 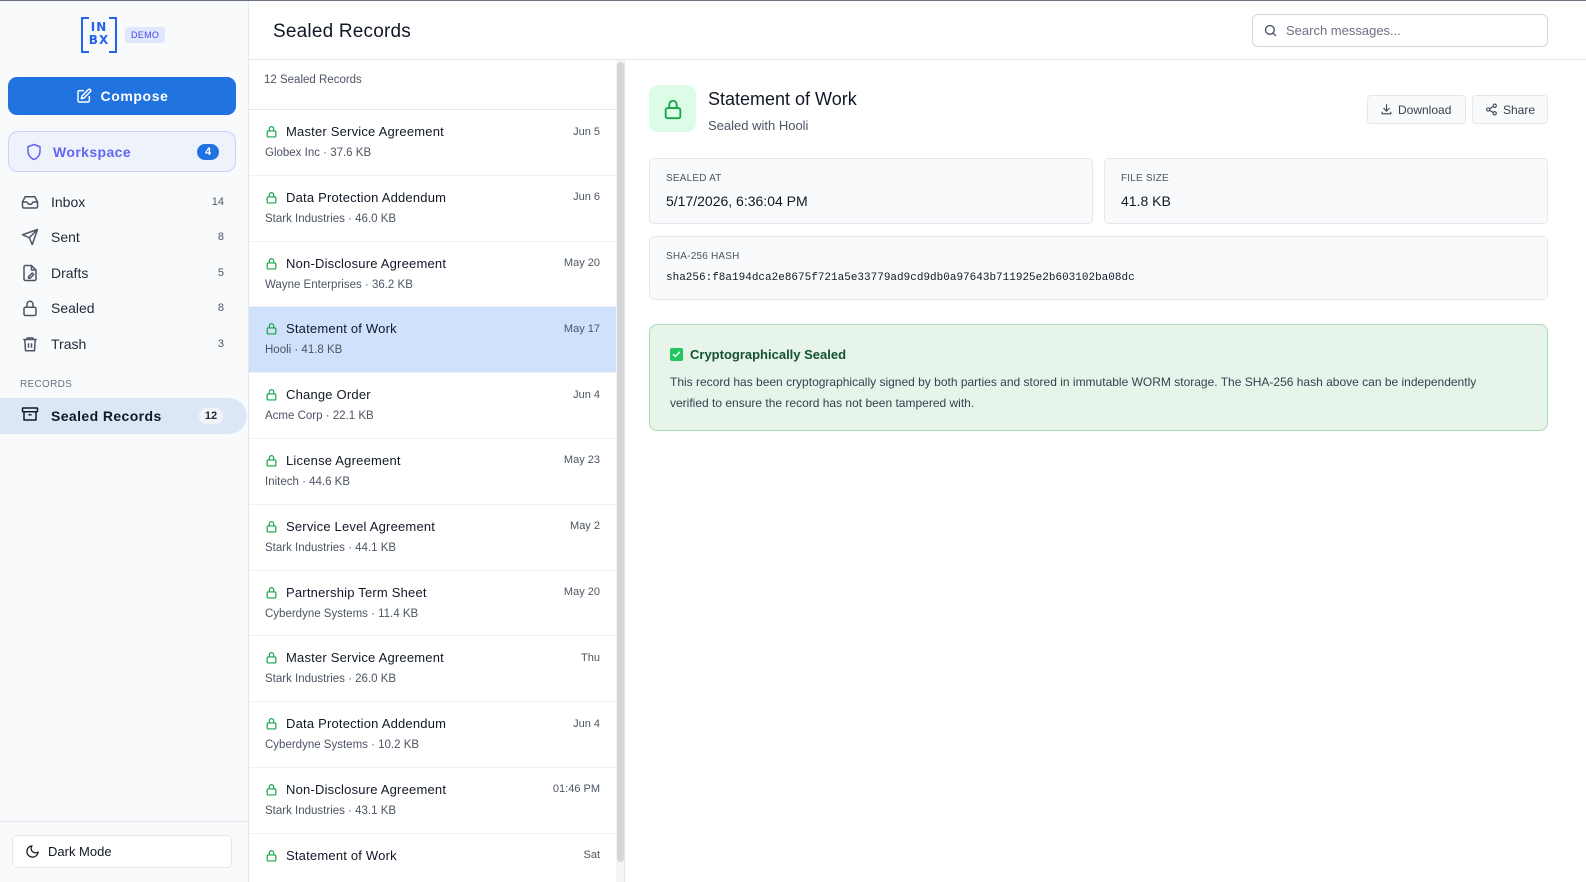 I want to click on workspace-count-badge: 4, so click(x=208, y=151).